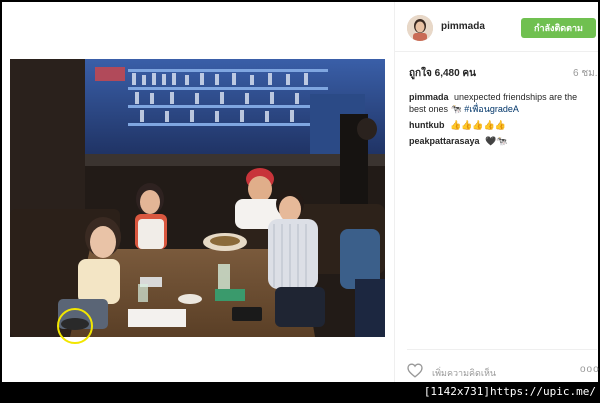 Image resolution: width=600 pixels, height=403 pixels. What do you see at coordinates (558, 28) in the screenshot?
I see `following-button: กำลังติดตาม` at bounding box center [558, 28].